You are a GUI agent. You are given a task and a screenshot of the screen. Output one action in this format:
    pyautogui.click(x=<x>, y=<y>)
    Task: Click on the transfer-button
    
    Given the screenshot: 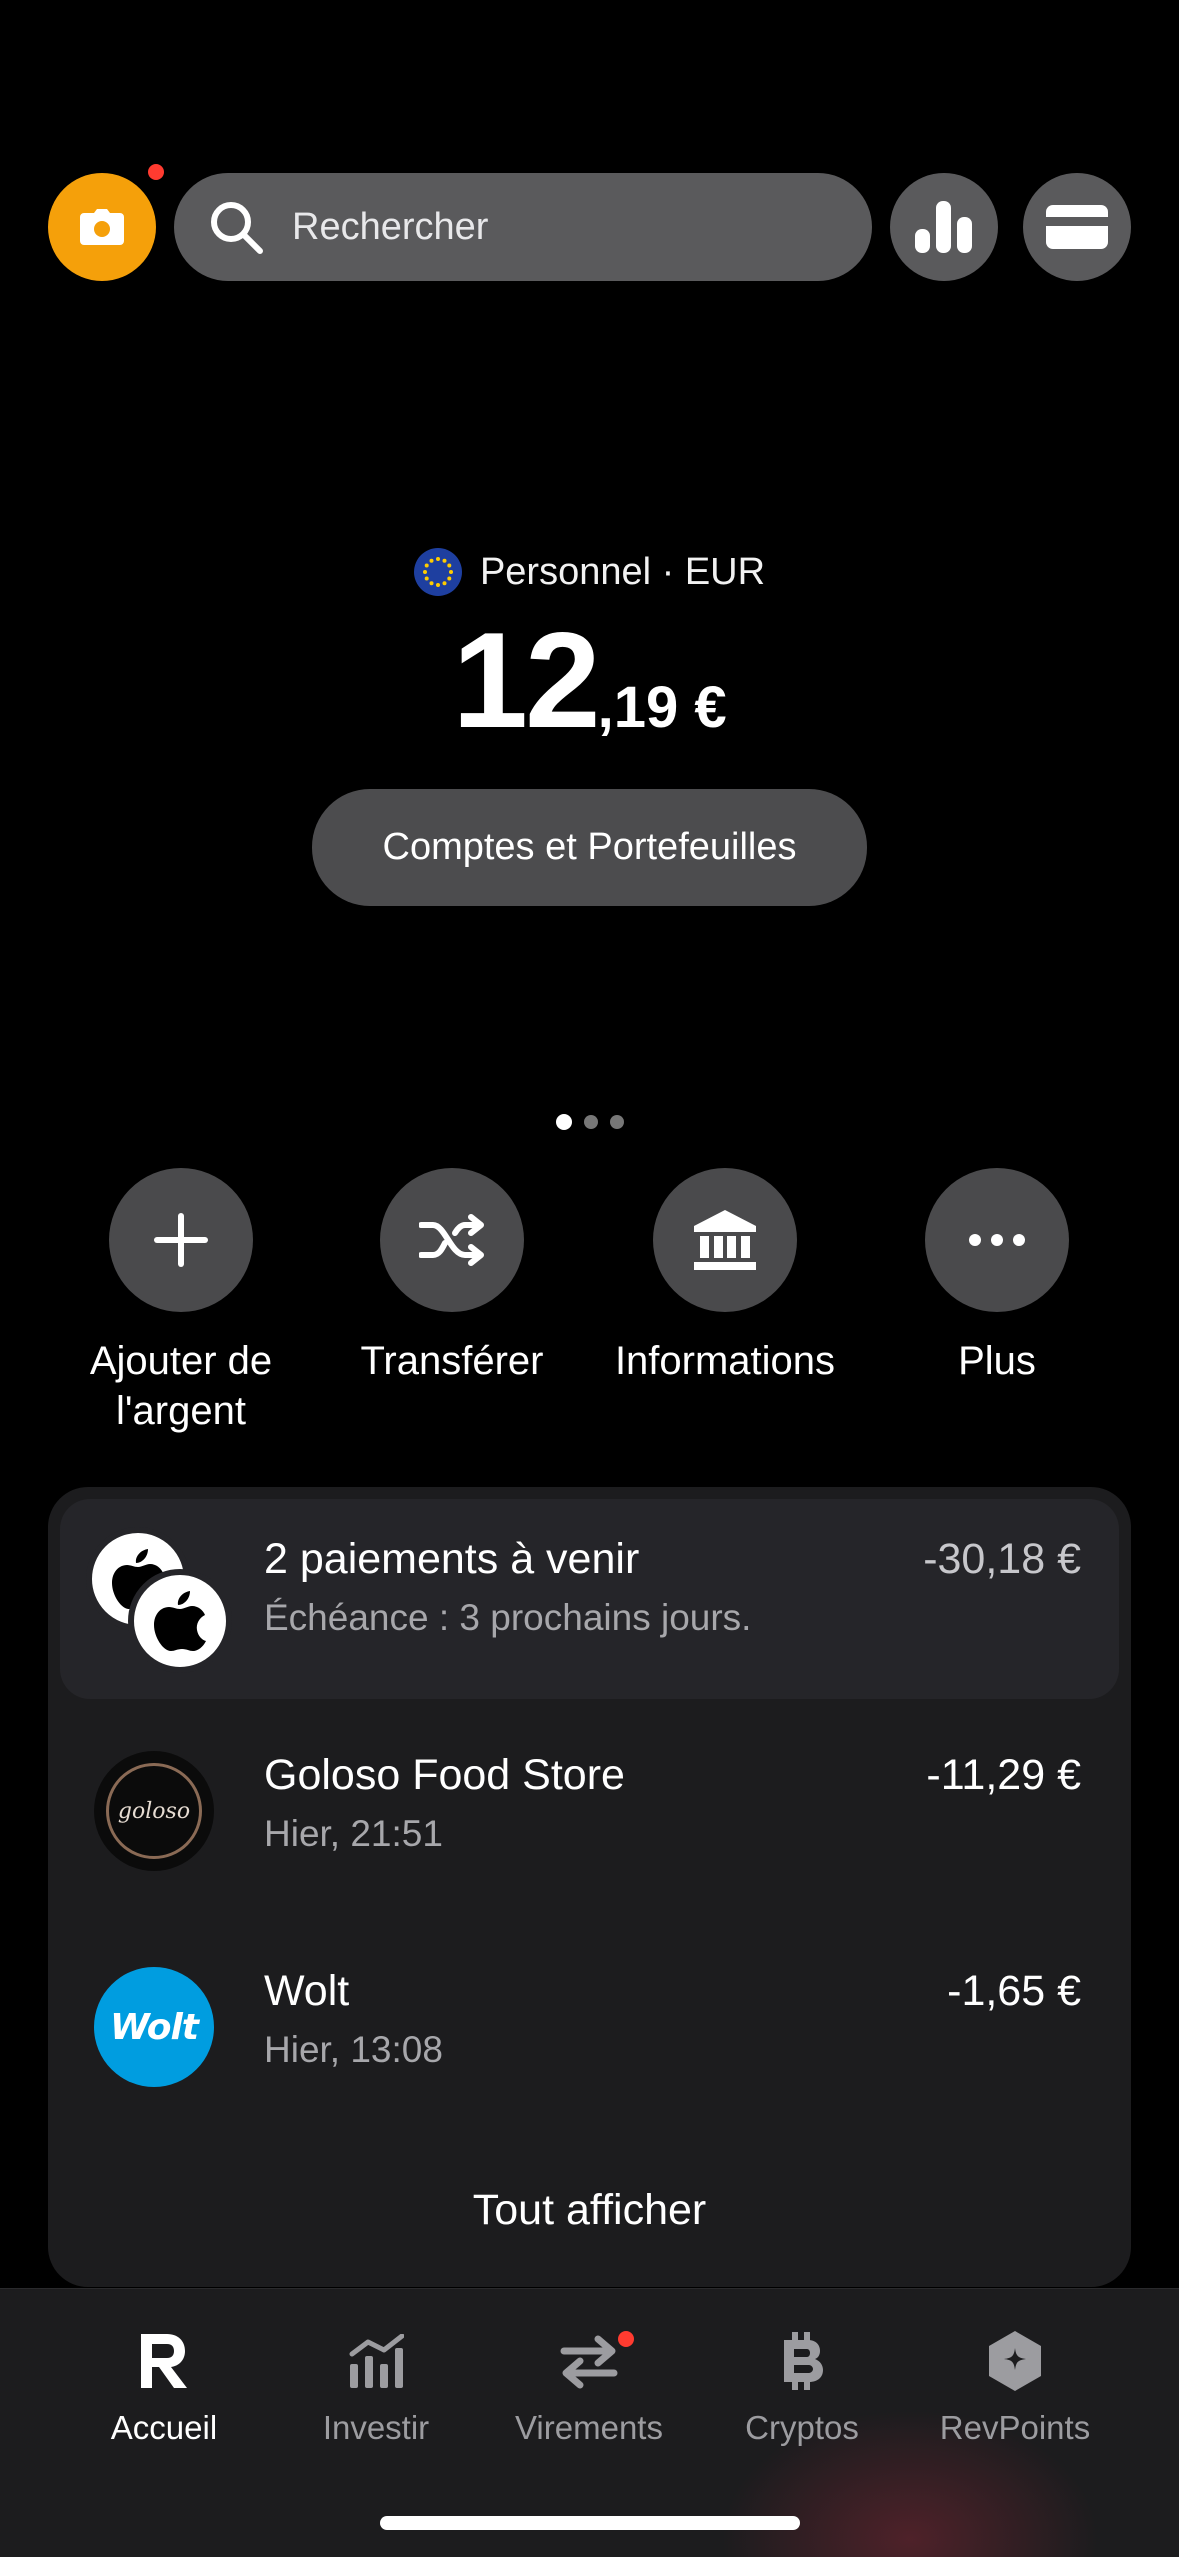 What is the action you would take?
    pyautogui.click(x=452, y=1240)
    